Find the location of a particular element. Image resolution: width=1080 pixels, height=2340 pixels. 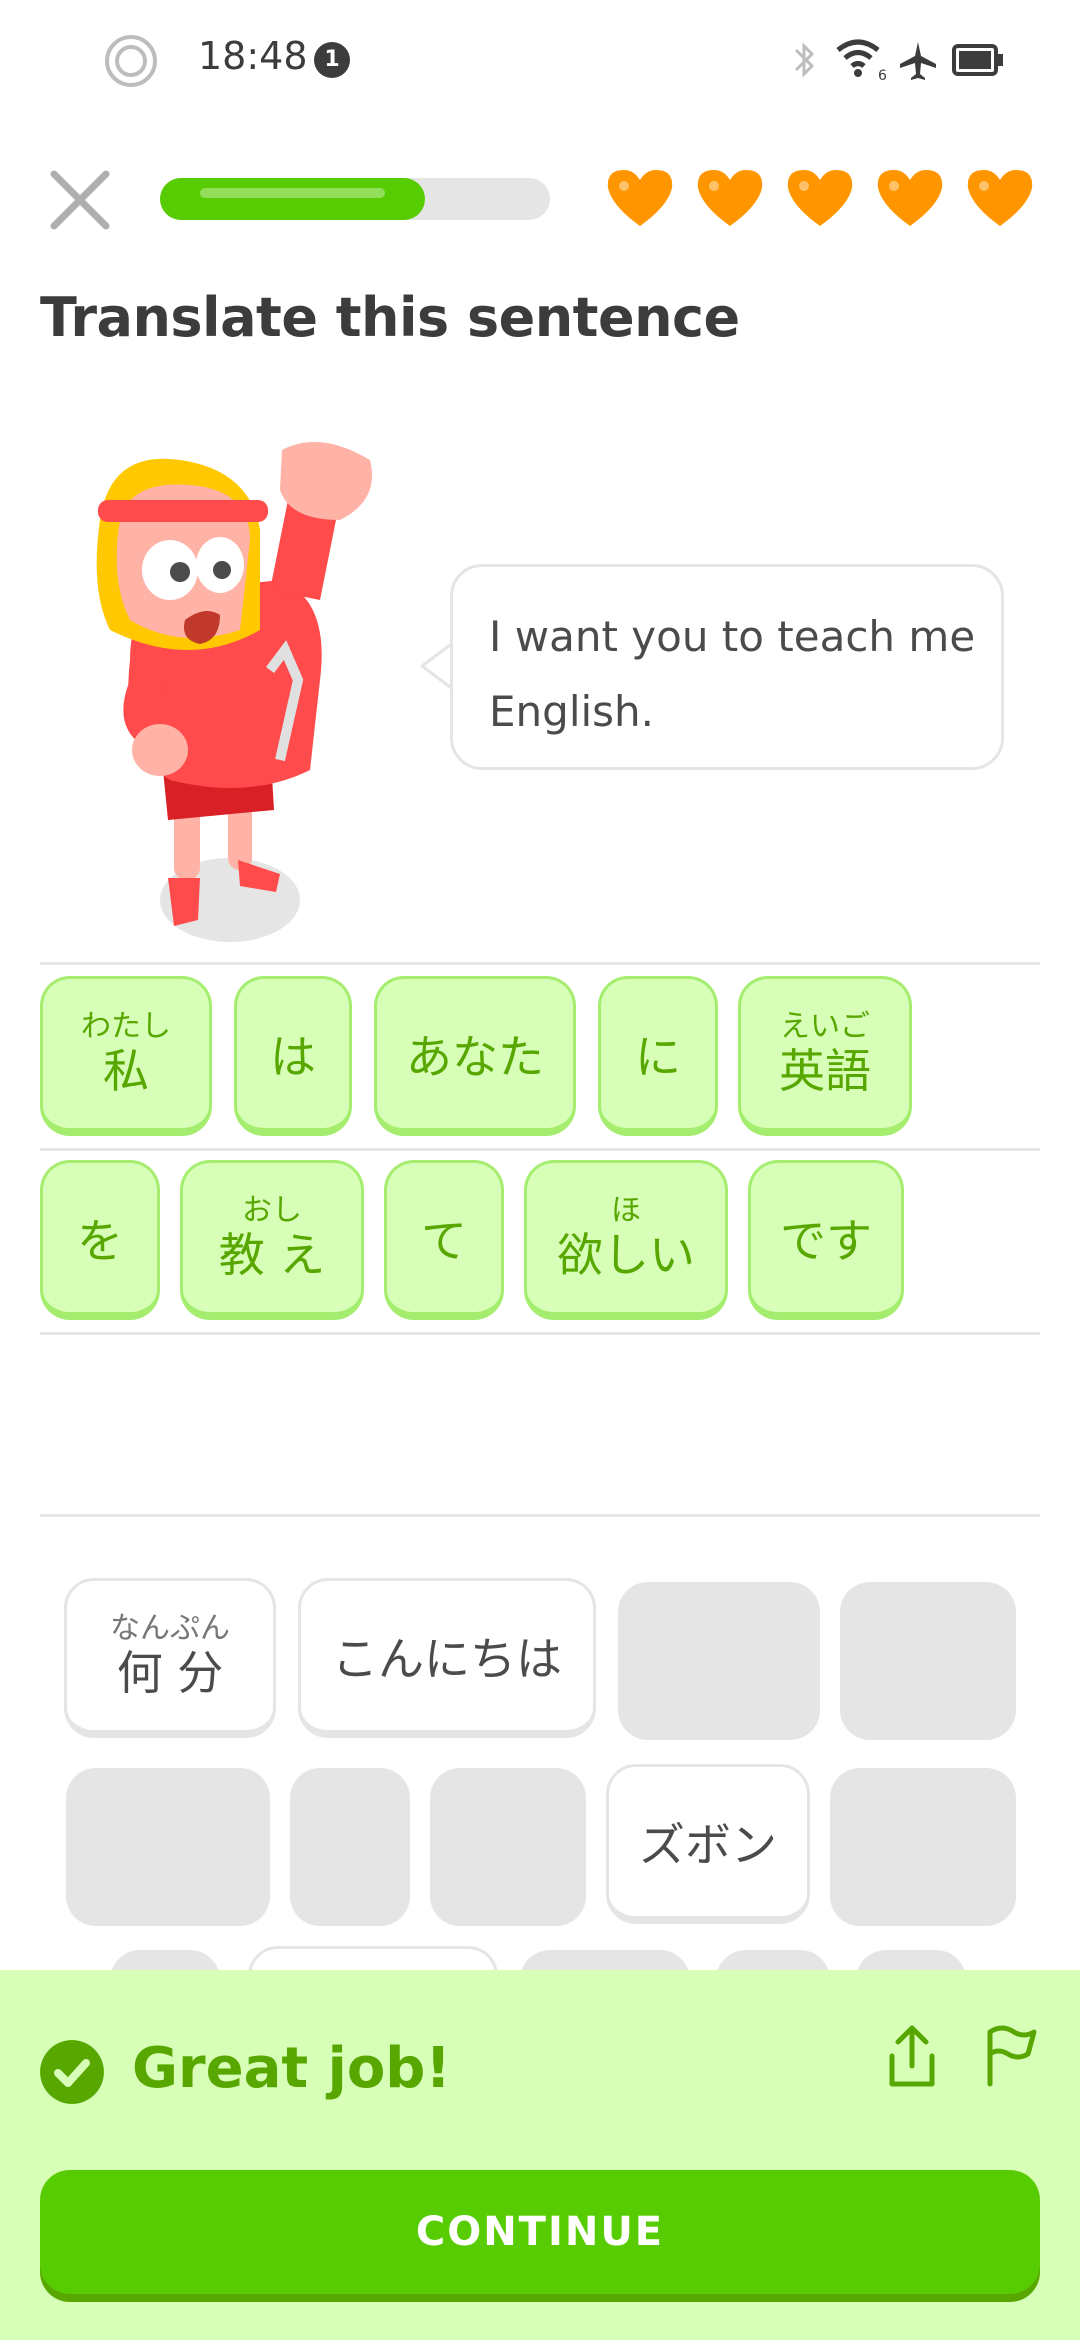

screen-record-icon is located at coordinates (131, 61).